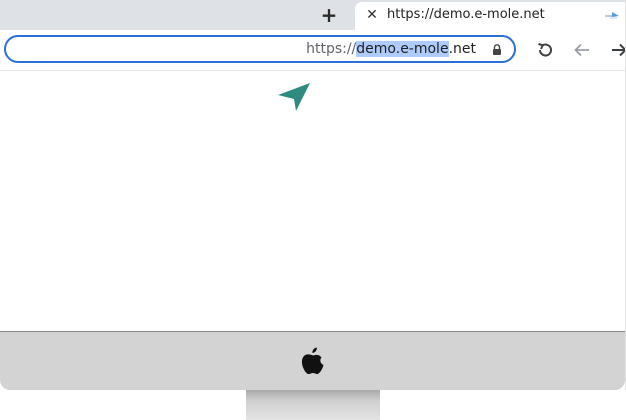  I want to click on reload-icon, so click(545, 50).